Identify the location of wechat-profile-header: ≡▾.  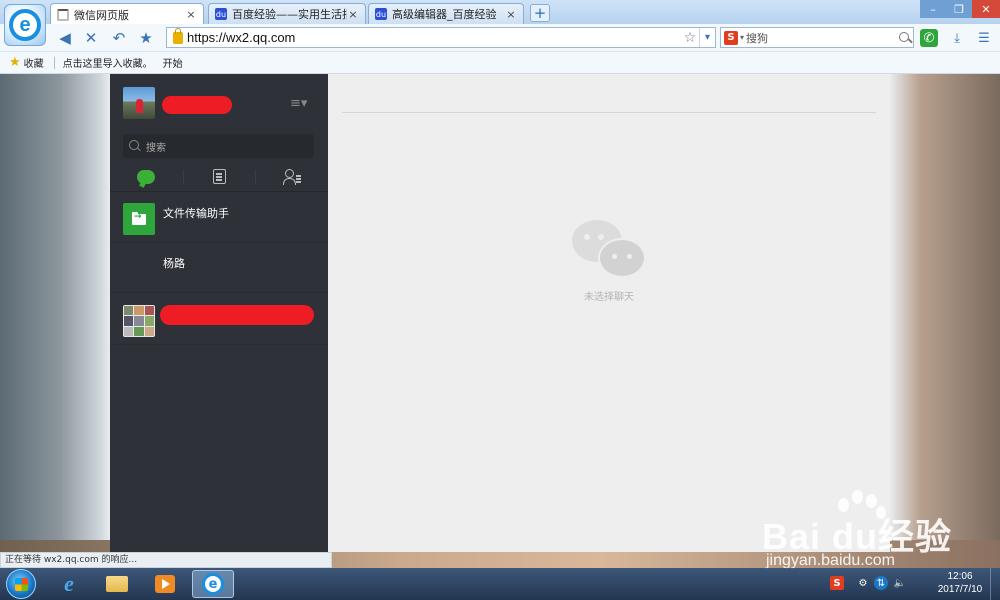
(219, 102).